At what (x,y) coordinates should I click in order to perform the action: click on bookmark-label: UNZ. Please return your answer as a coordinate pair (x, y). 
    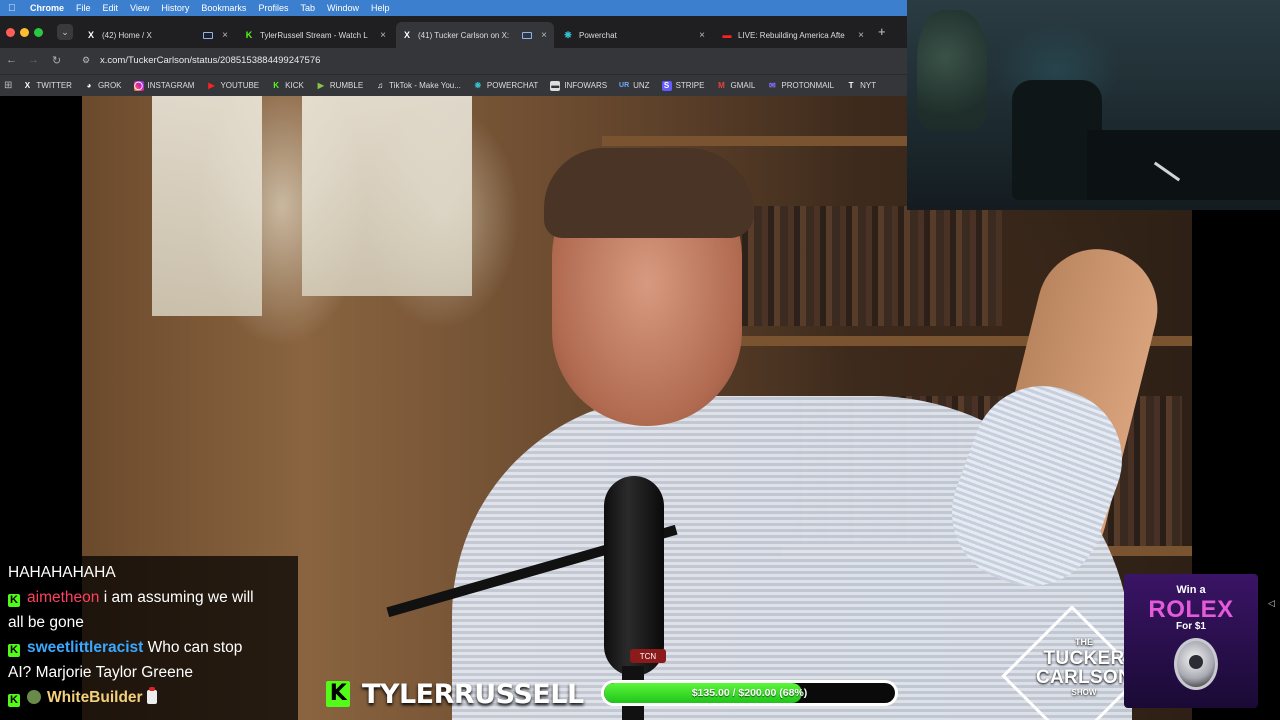
    Looking at the image, I should click on (641, 85).